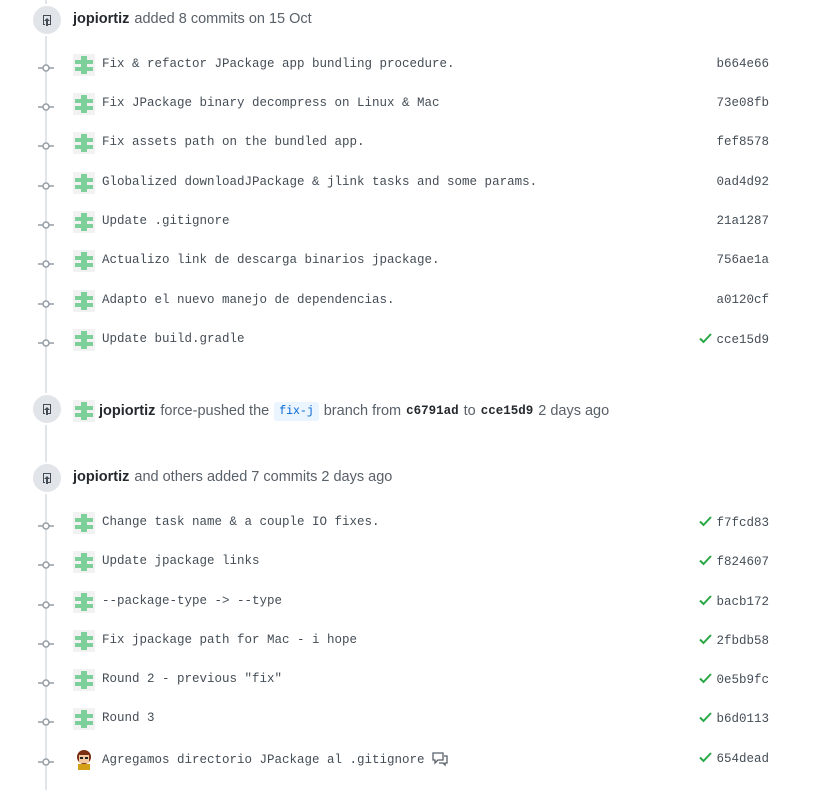 Image resolution: width=813 pixels, height=790 pixels. I want to click on commit-message-link: Change task name & a couple IO fixes., so click(241, 522).